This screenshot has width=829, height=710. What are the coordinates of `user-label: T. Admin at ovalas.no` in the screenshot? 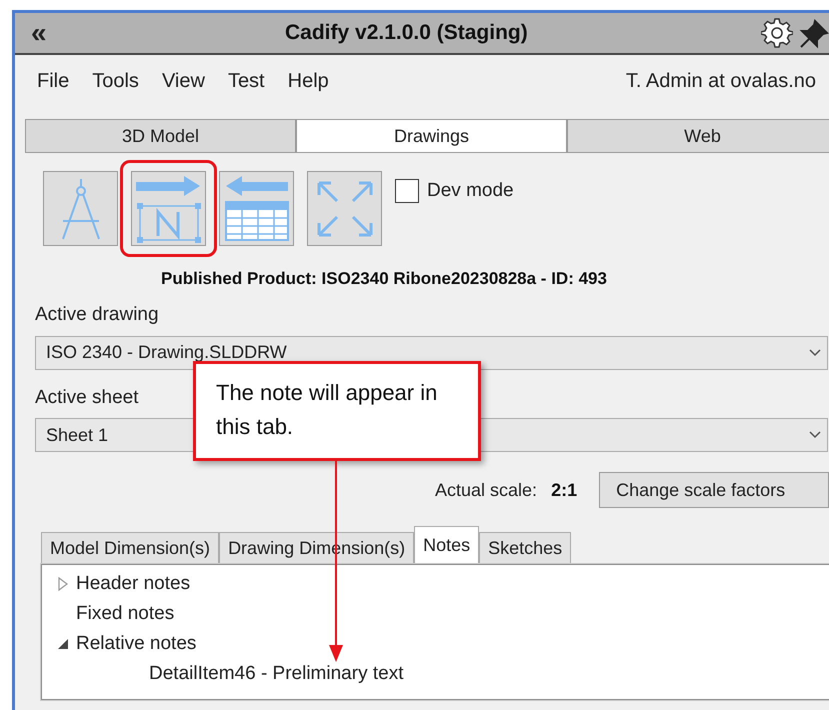 It's located at (721, 81).